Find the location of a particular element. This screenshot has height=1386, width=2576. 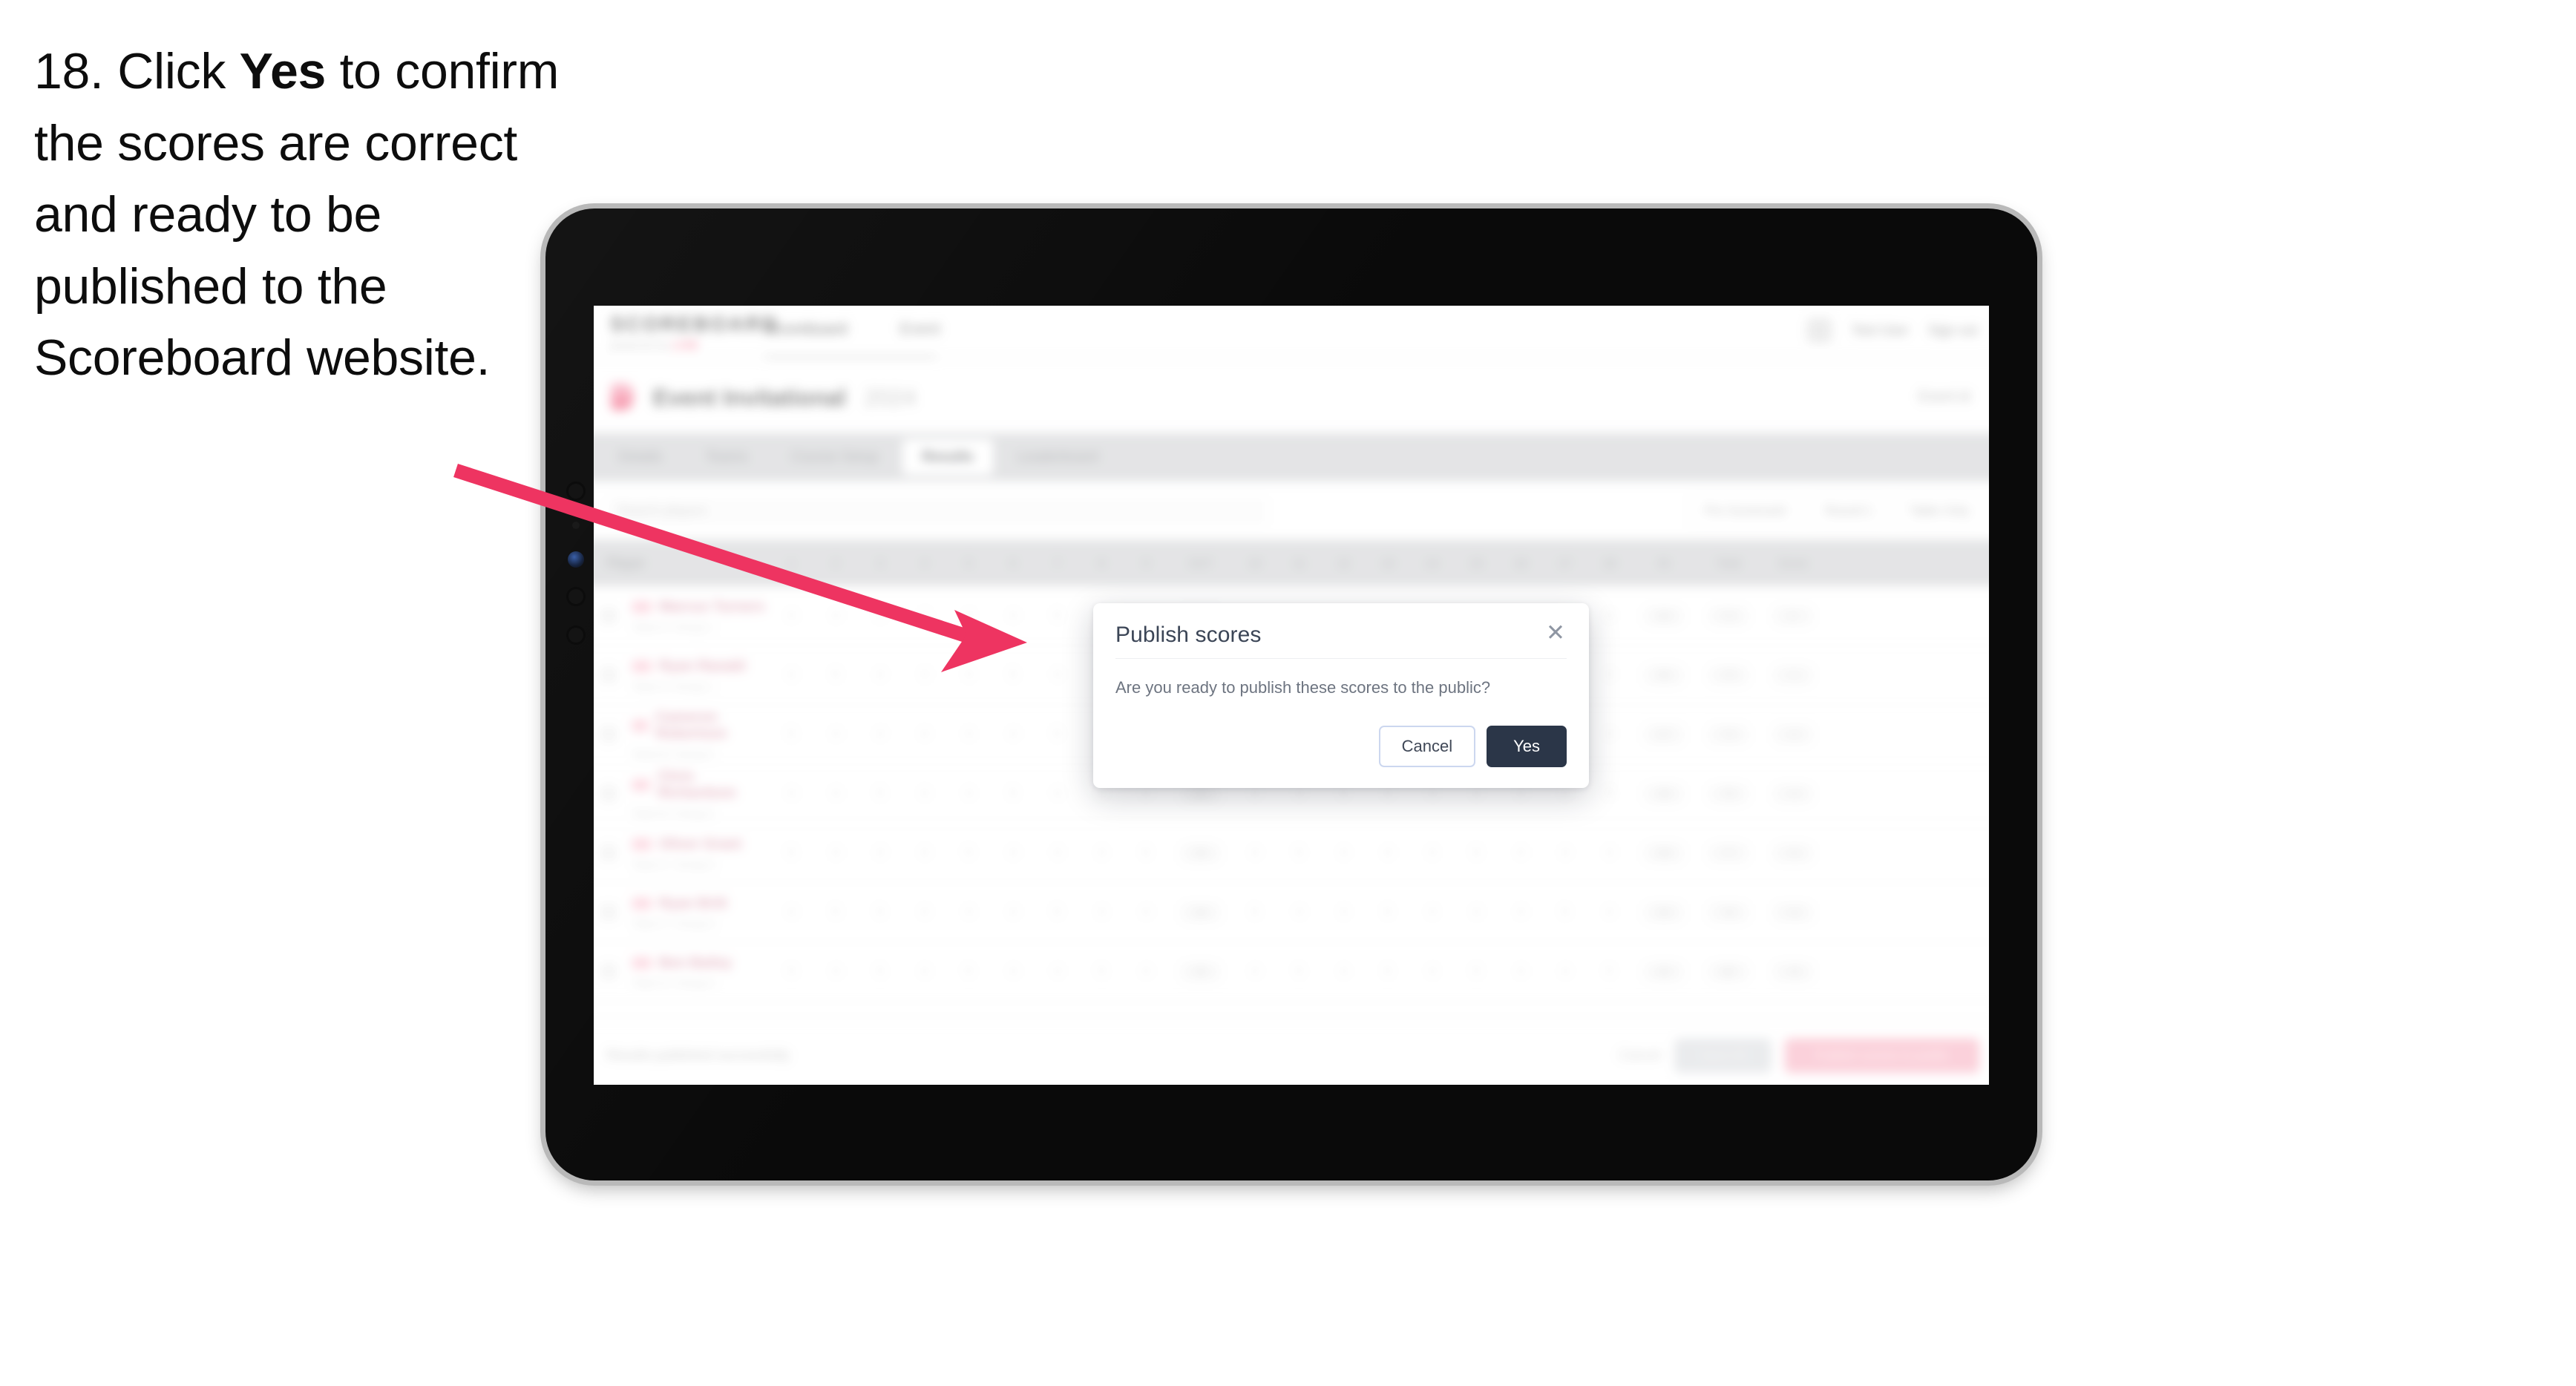

rear-camera-icon is located at coordinates (576, 596).